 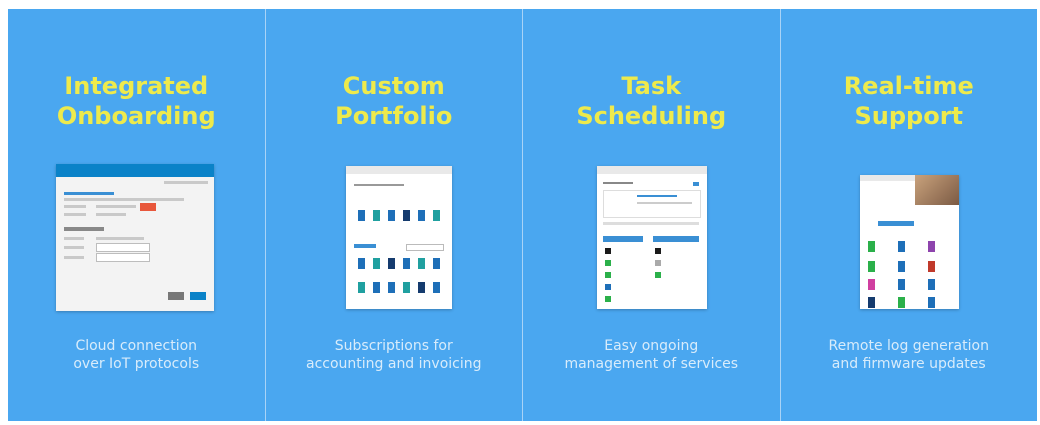 I want to click on support-screenshot, so click(x=909, y=242).